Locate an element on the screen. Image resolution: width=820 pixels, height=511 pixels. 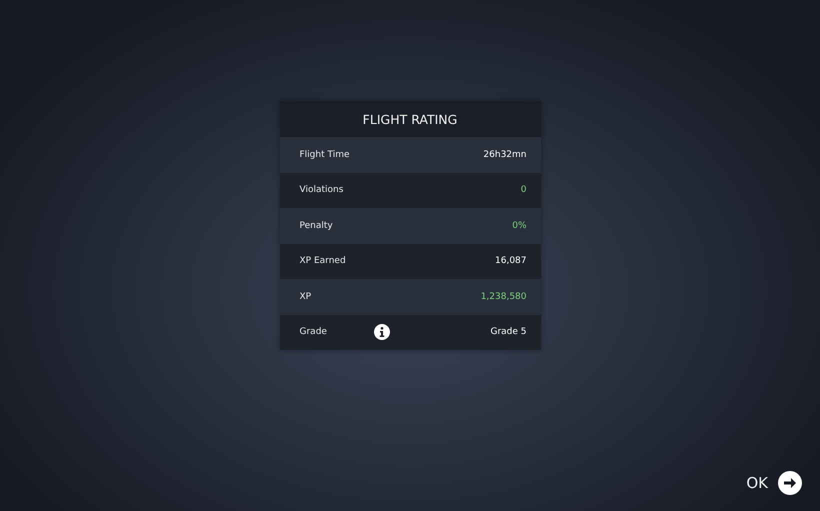
row-value: 0 is located at coordinates (523, 190).